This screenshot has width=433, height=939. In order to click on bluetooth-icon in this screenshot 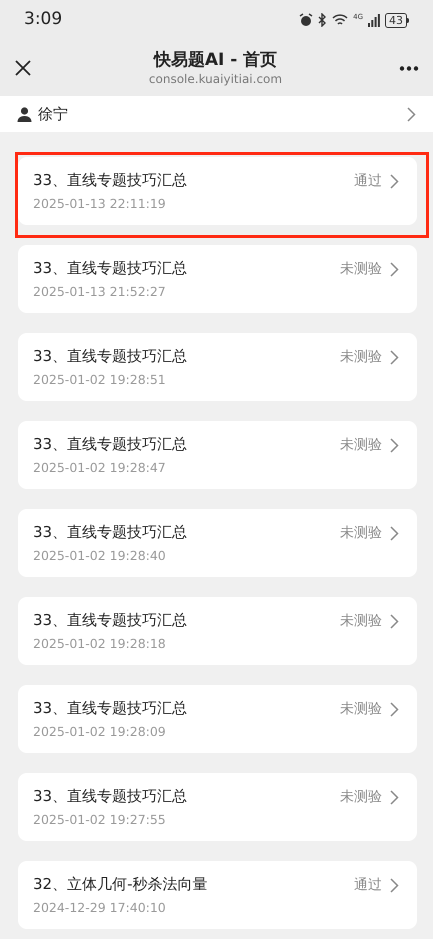, I will do `click(323, 20)`.